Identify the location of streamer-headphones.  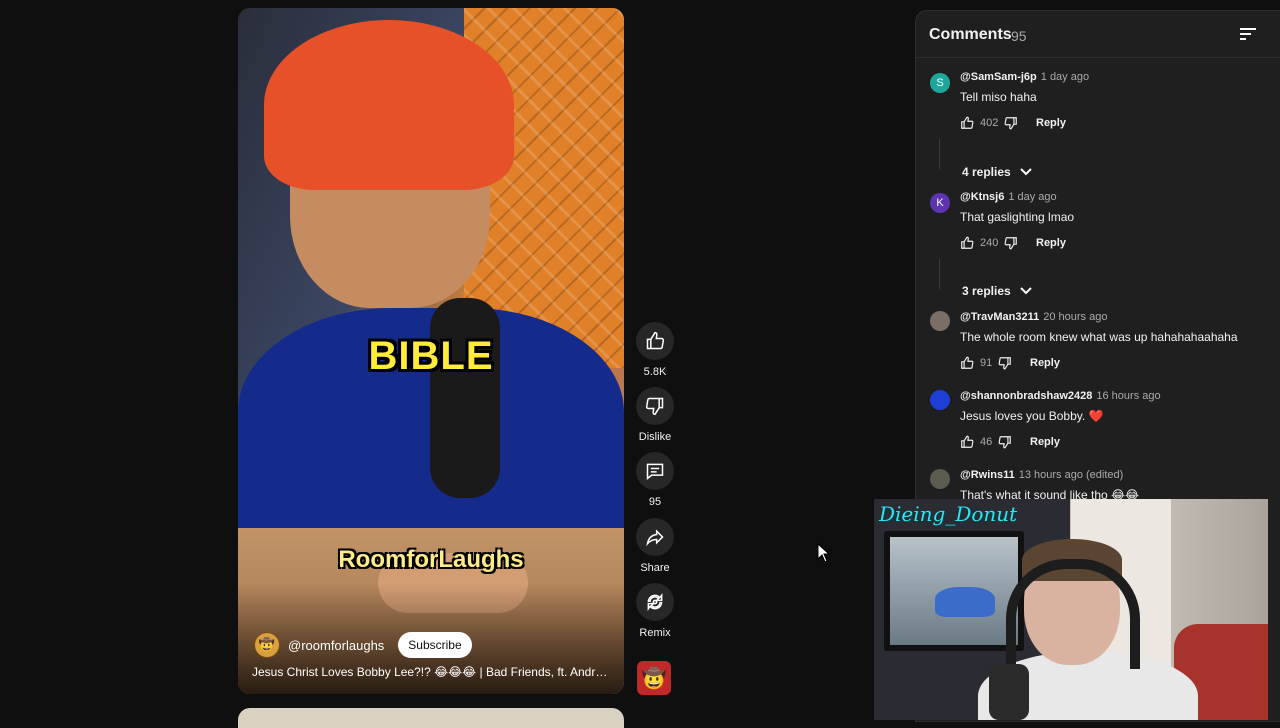
(1073, 614).